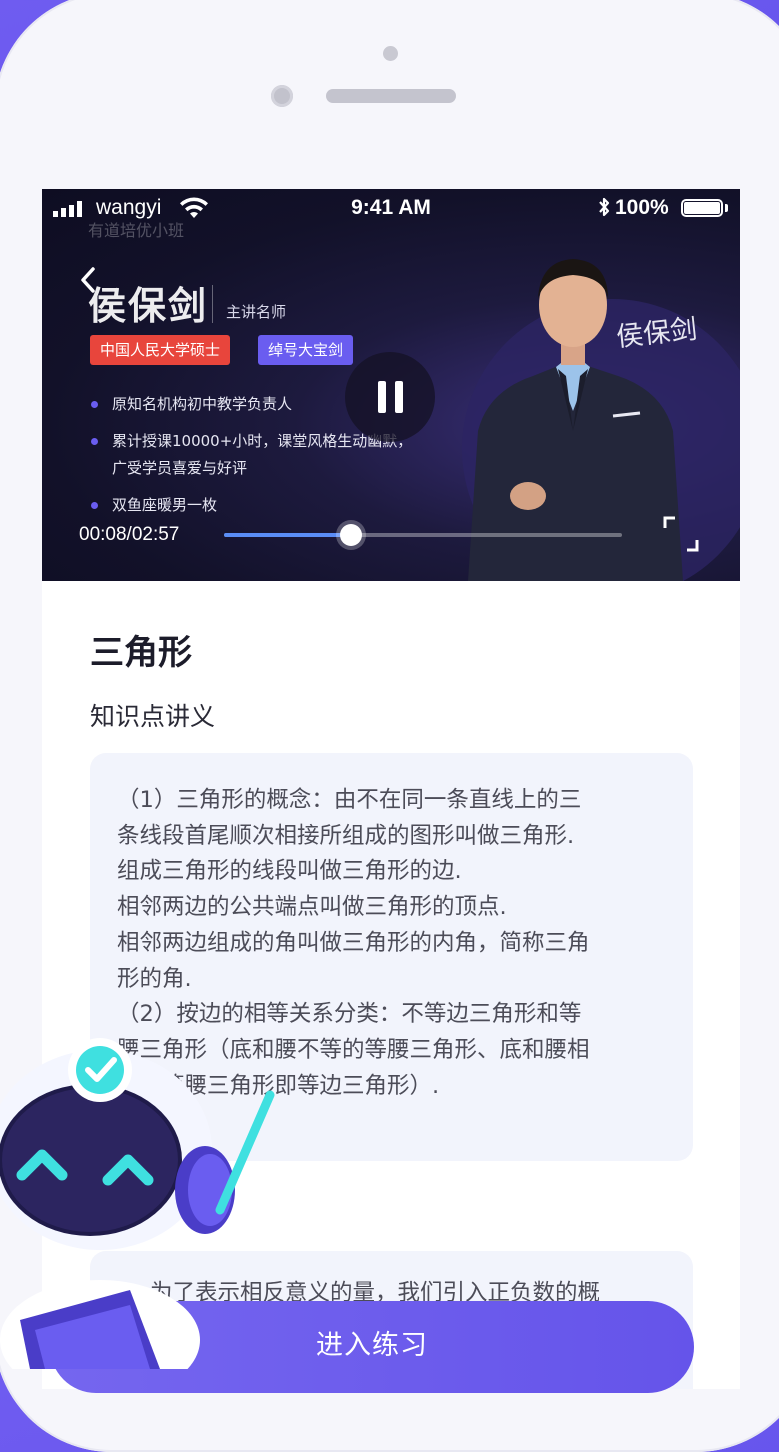 The height and width of the screenshot is (1452, 779). What do you see at coordinates (129, 534) in the screenshot?
I see `playback-time: 00:08/02:57` at bounding box center [129, 534].